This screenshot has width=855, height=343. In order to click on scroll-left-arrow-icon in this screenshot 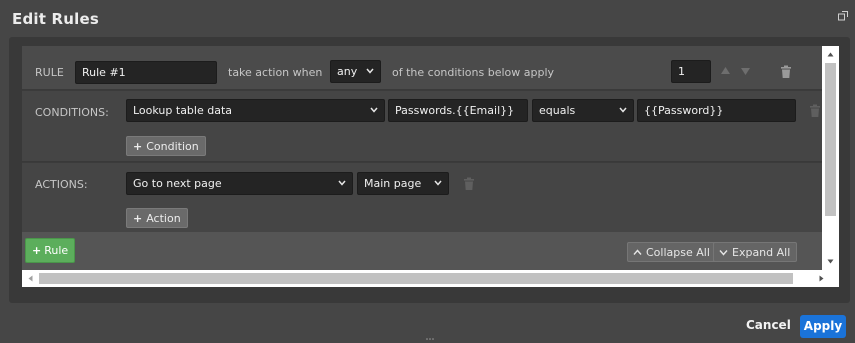, I will do `click(30, 278)`.